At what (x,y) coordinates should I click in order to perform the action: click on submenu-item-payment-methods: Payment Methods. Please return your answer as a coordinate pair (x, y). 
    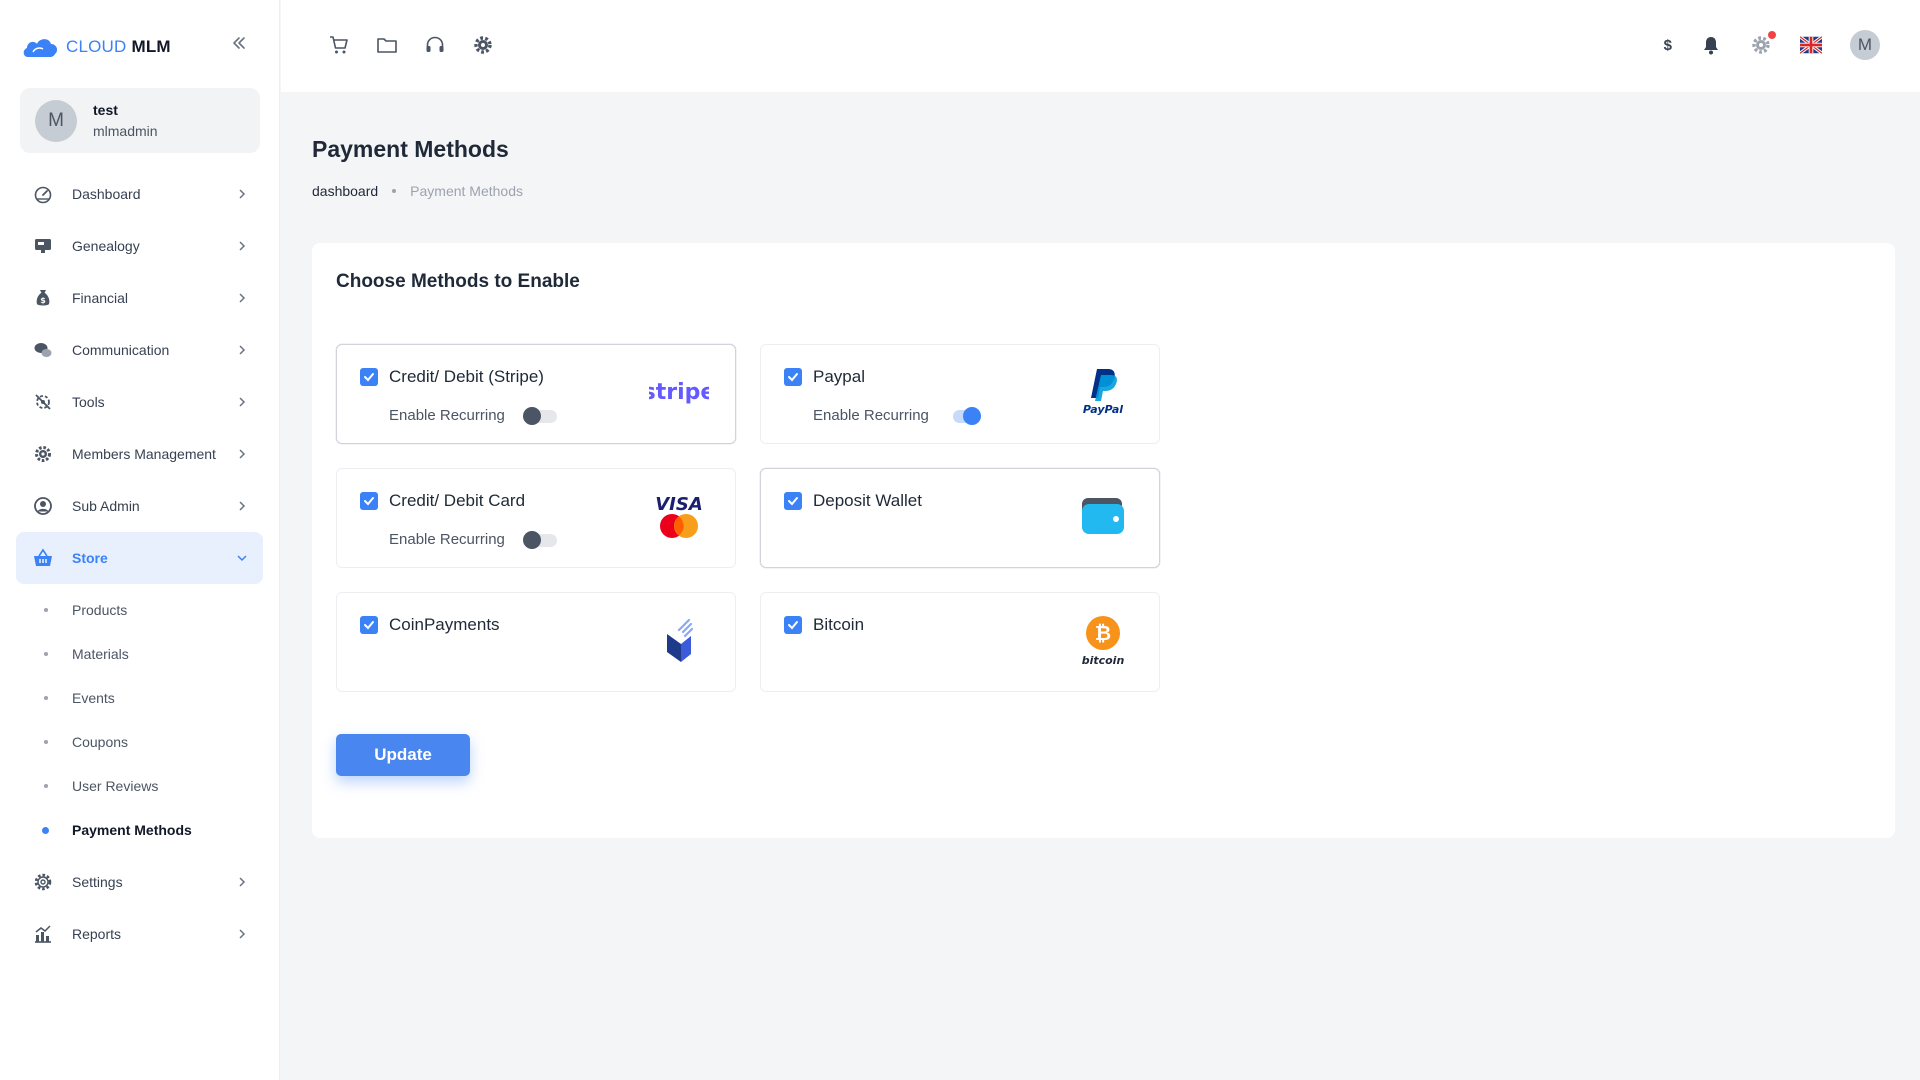
    Looking at the image, I should click on (152, 830).